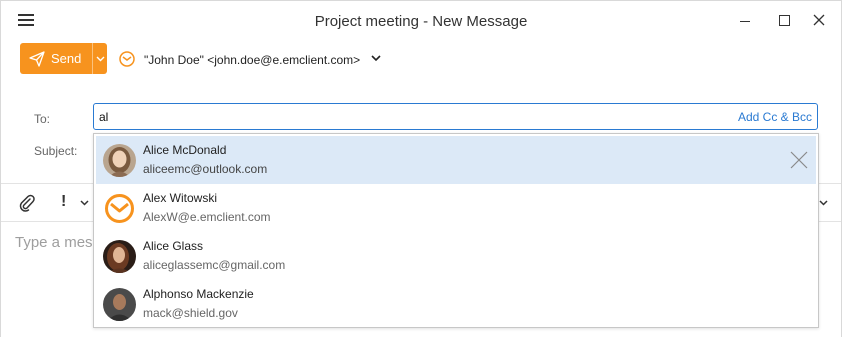 The height and width of the screenshot is (337, 842). Describe the element at coordinates (63, 202) in the screenshot. I see `importance-icon: !` at that location.